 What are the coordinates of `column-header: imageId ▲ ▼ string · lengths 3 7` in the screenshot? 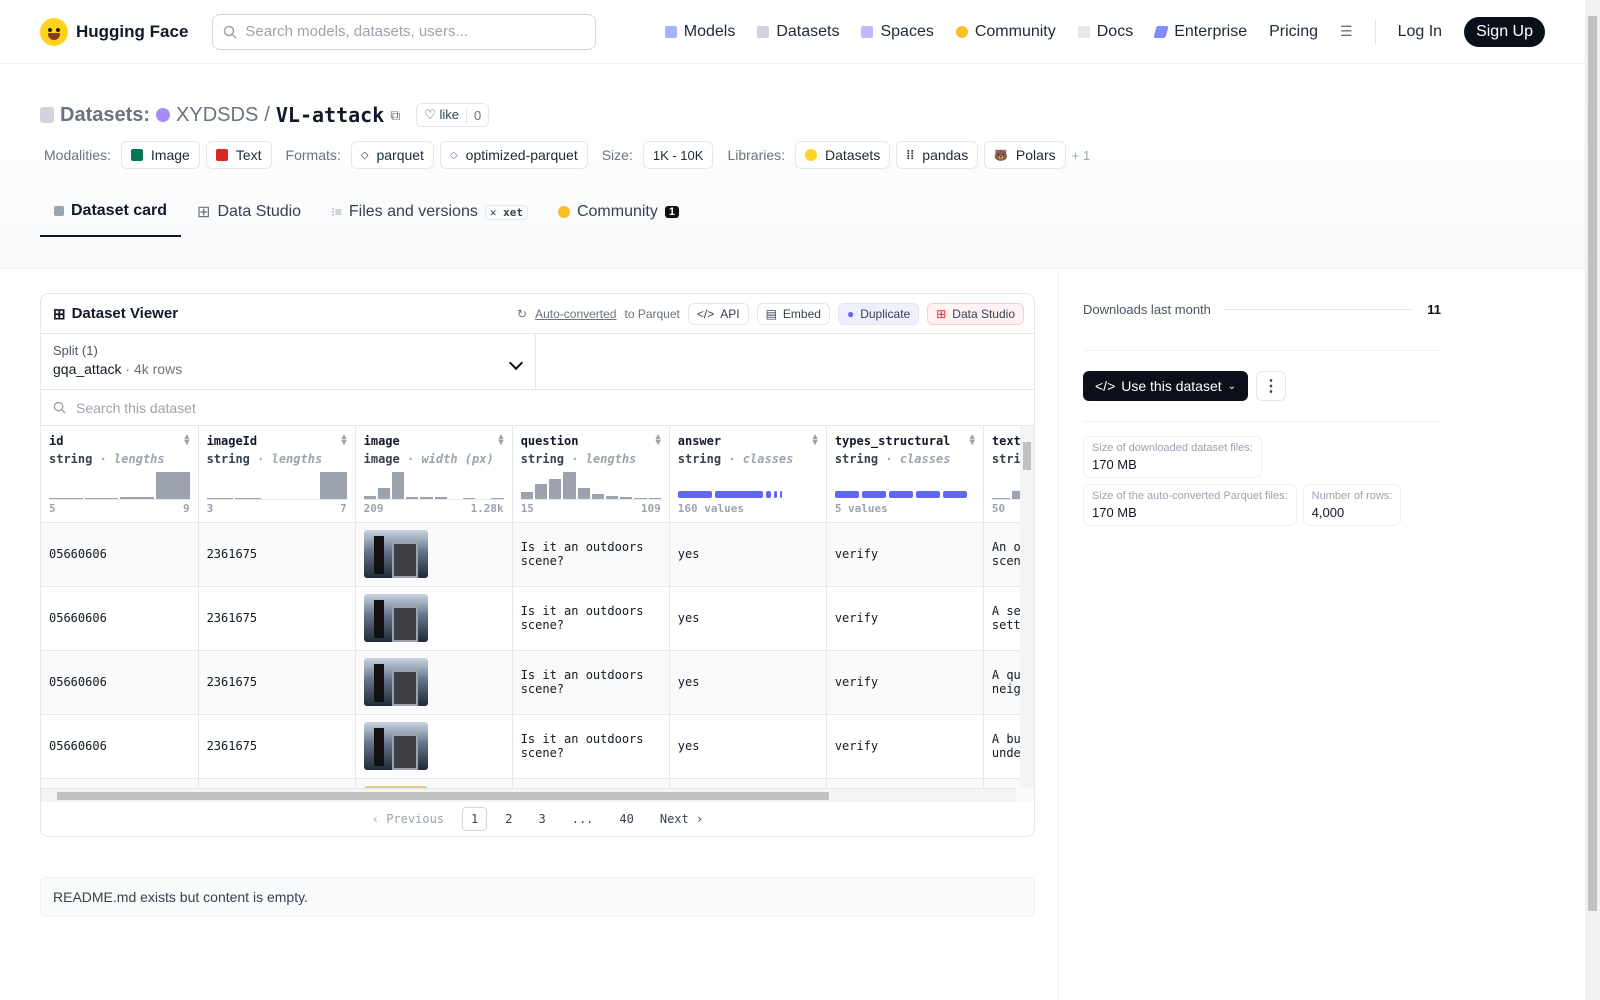 It's located at (277, 474).